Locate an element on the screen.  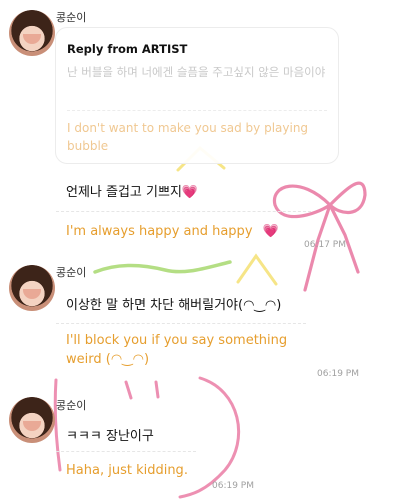
doodle-yellow-mid is located at coordinates (257, 269).